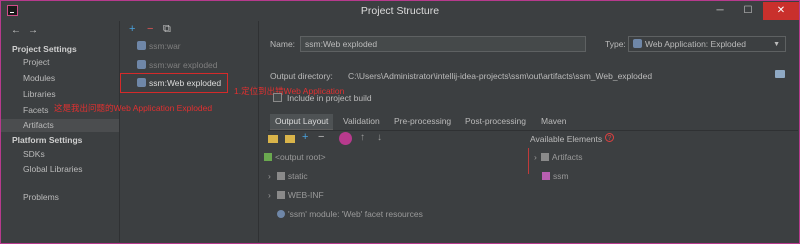  Describe the element at coordinates (720, 11) in the screenshot. I see `minimize-button: ─` at that location.